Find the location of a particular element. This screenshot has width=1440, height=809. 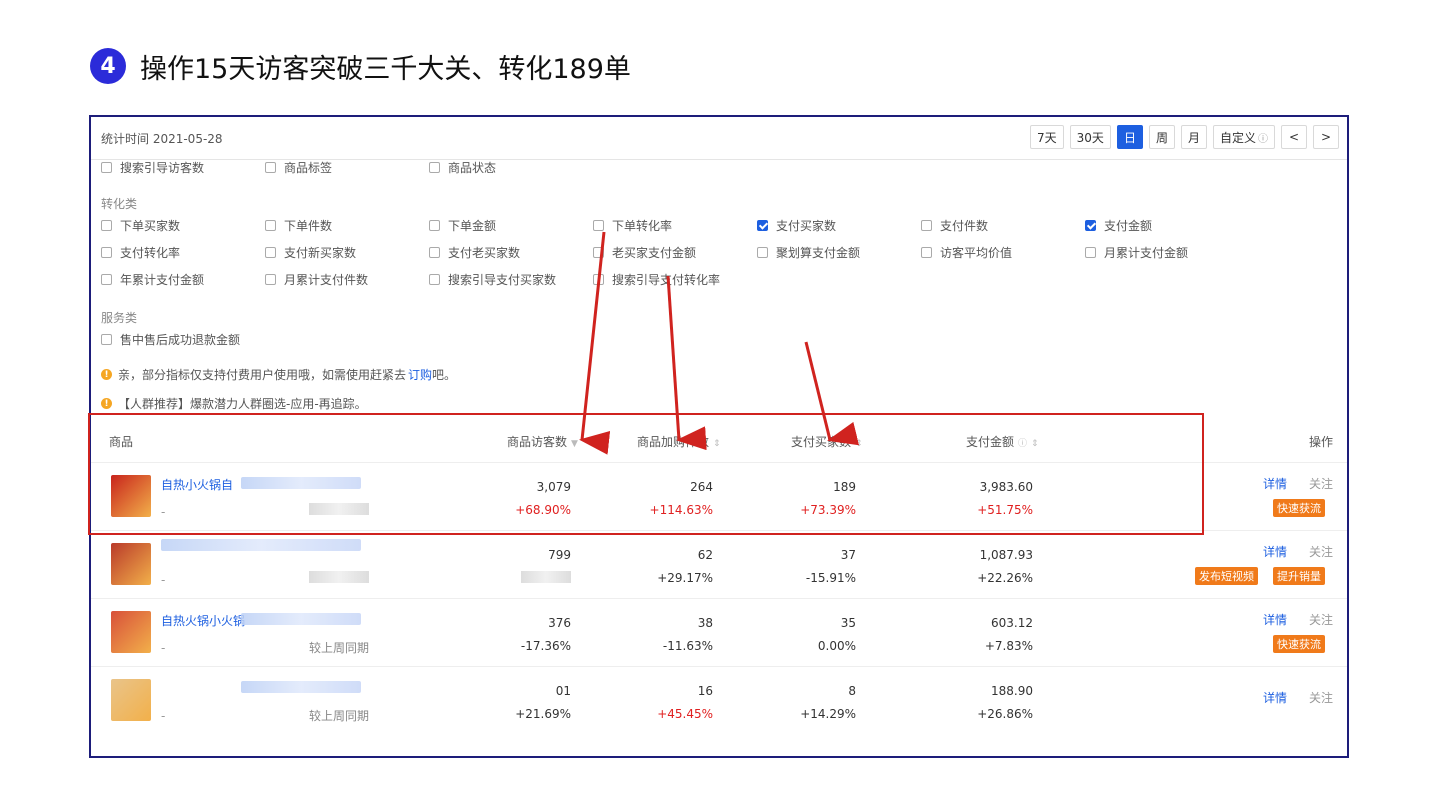

metric-checkbox: 搜索引导访客数 is located at coordinates (152, 167).